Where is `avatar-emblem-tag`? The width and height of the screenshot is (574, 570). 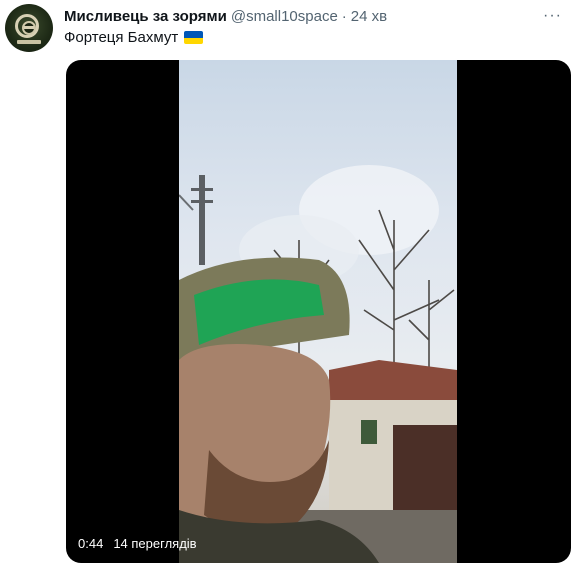
avatar-emblem-tag is located at coordinates (29, 42).